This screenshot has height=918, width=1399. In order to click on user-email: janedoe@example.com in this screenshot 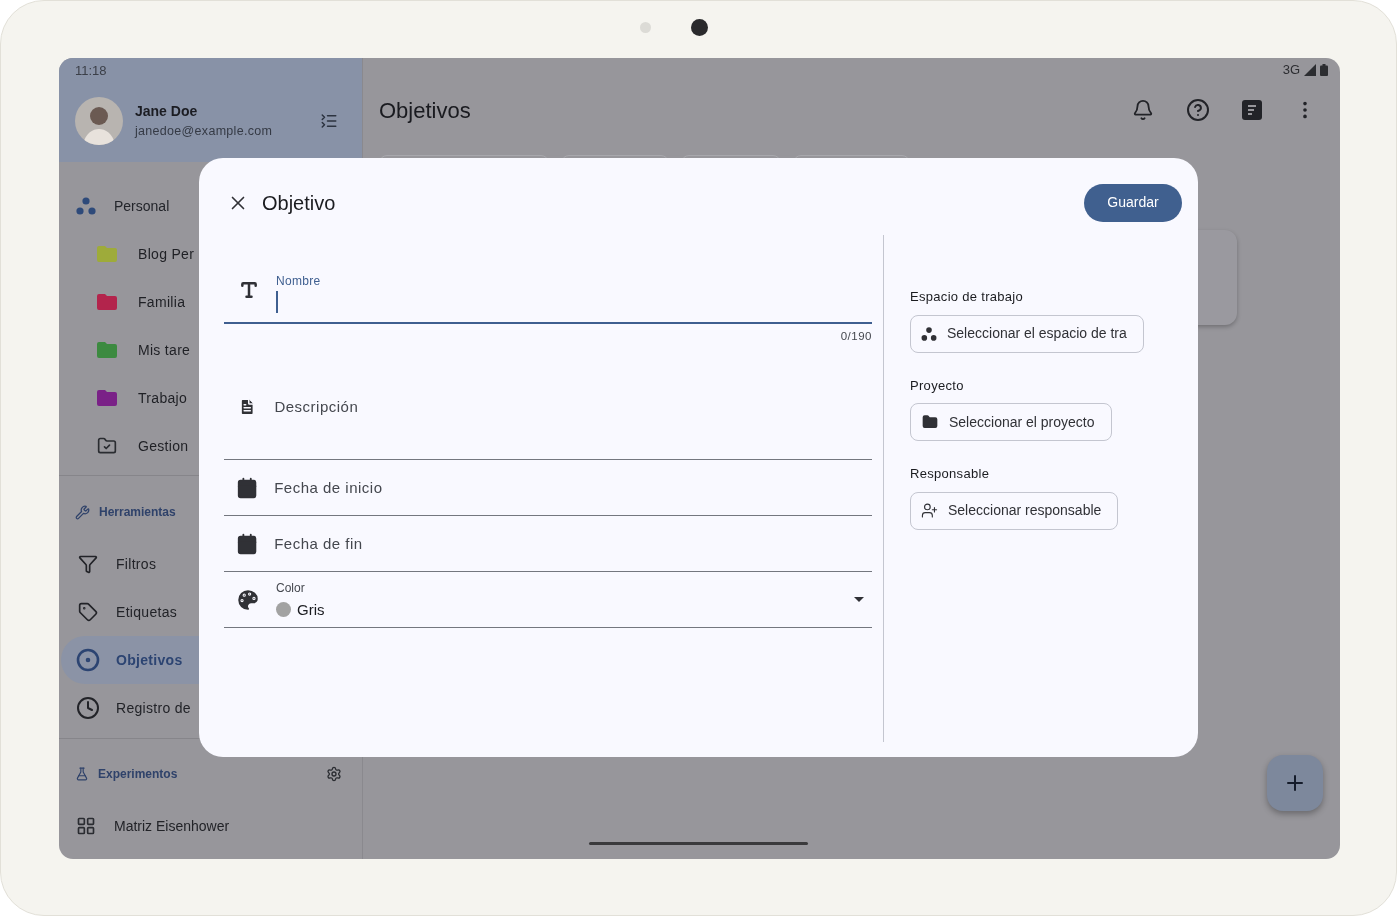, I will do `click(204, 132)`.